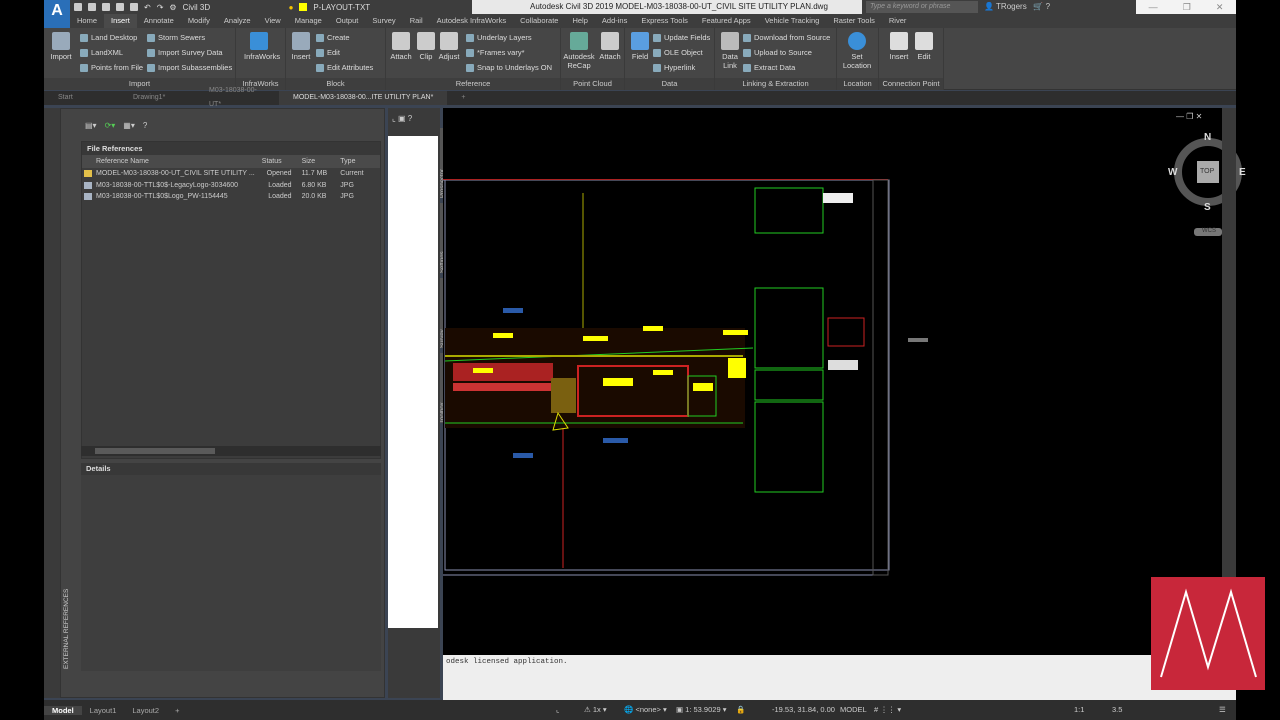 The height and width of the screenshot is (720, 1280). I want to click on compass-west: W, so click(1172, 172).